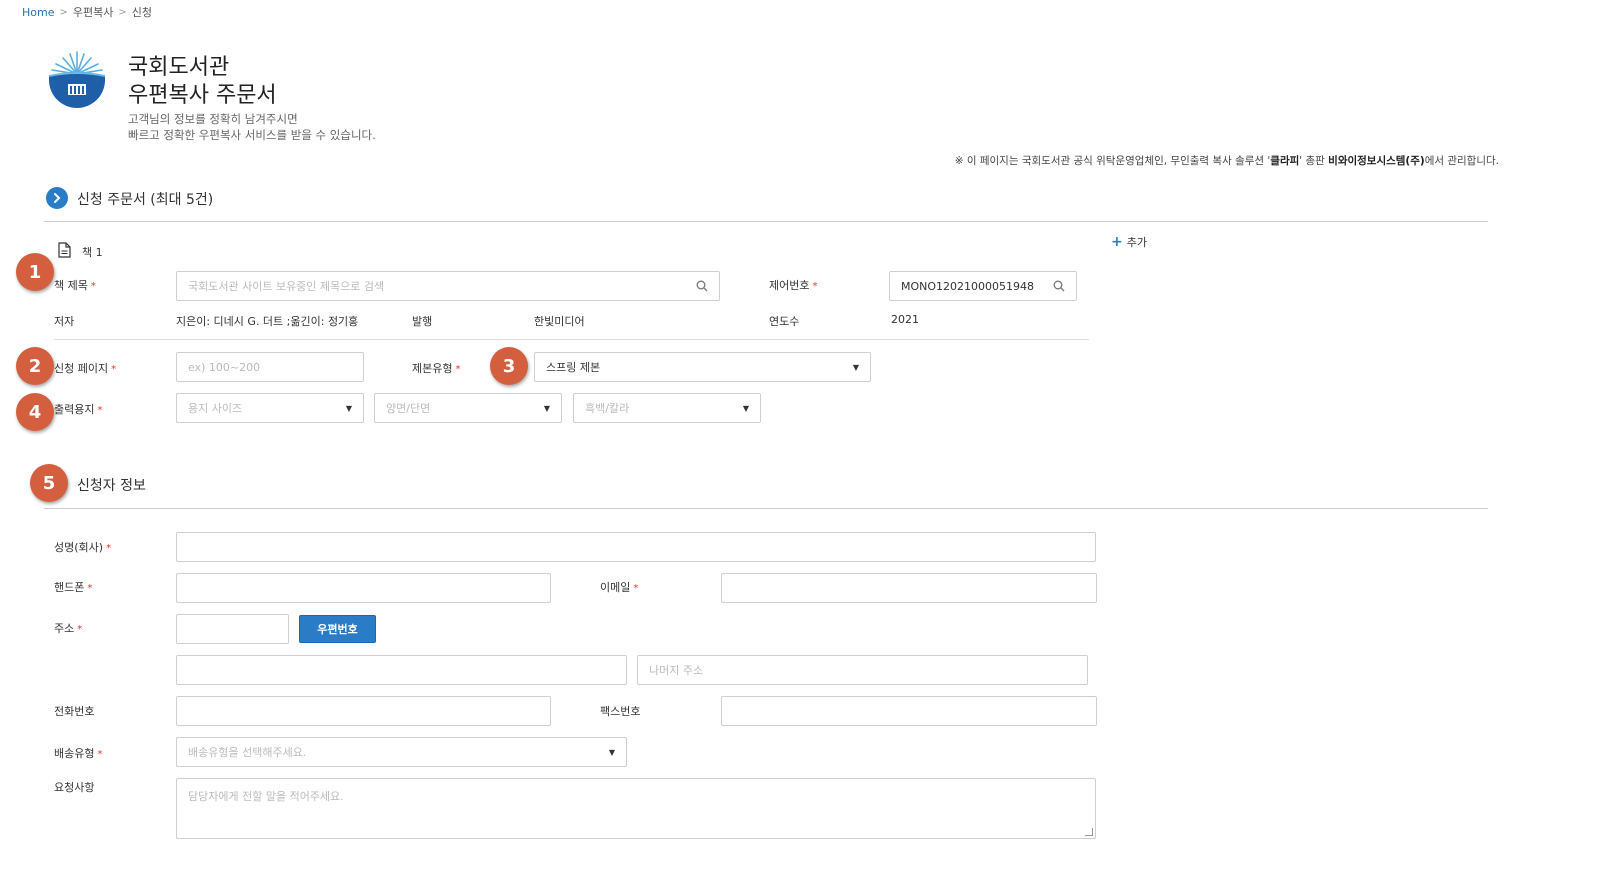  I want to click on binding-select: 스프링 제본 ▼, so click(702, 367).